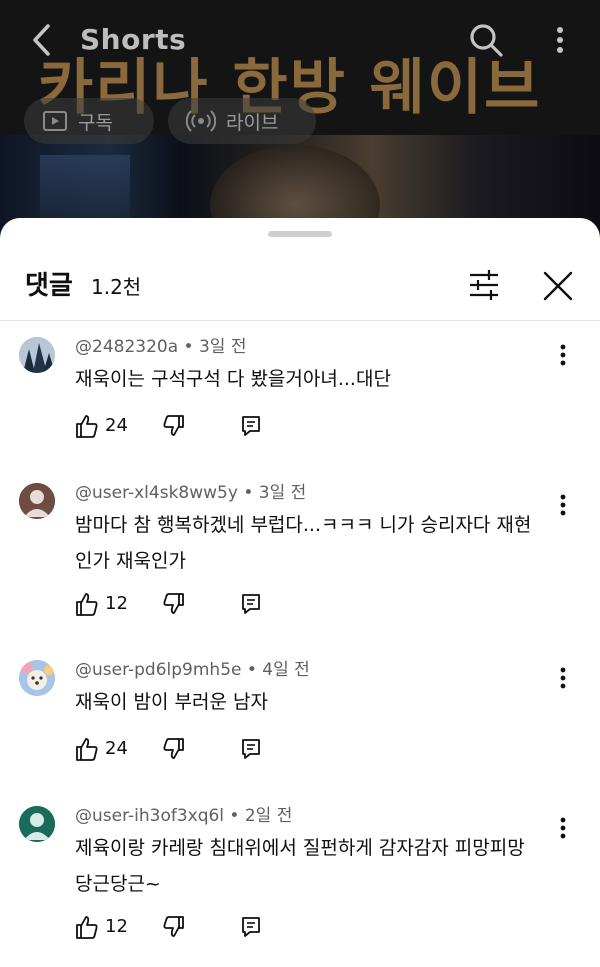  Describe the element at coordinates (300, 848) in the screenshot. I see `comment-text-line: 제육이랑 카레랑 침대위에서 질펀하게 감자감자 피망피망` at that location.